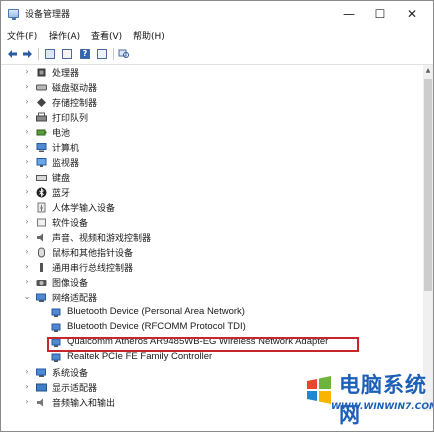 The height and width of the screenshot is (432, 434). I want to click on minimize-button: —, so click(349, 14).